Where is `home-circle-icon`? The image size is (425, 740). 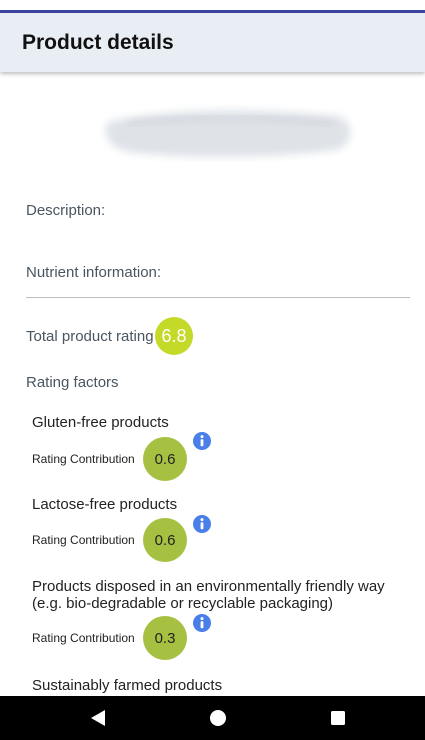 home-circle-icon is located at coordinates (218, 718).